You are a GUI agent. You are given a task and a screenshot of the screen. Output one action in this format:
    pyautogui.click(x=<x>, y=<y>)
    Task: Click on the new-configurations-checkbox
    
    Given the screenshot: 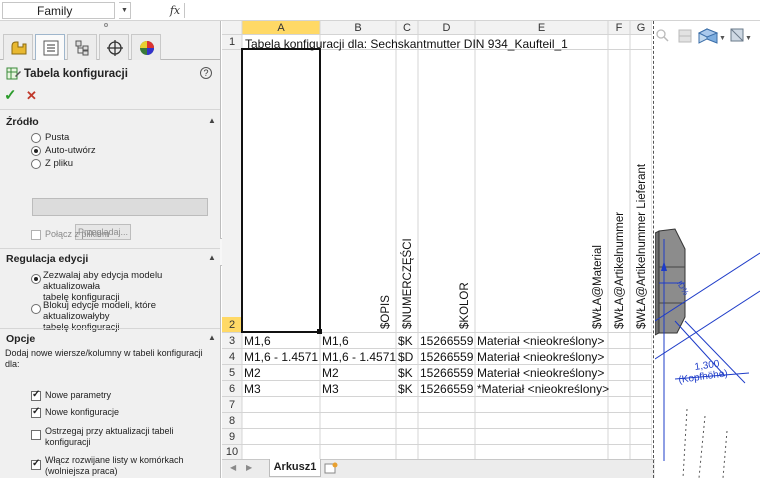 What is the action you would take?
    pyautogui.click(x=36, y=412)
    